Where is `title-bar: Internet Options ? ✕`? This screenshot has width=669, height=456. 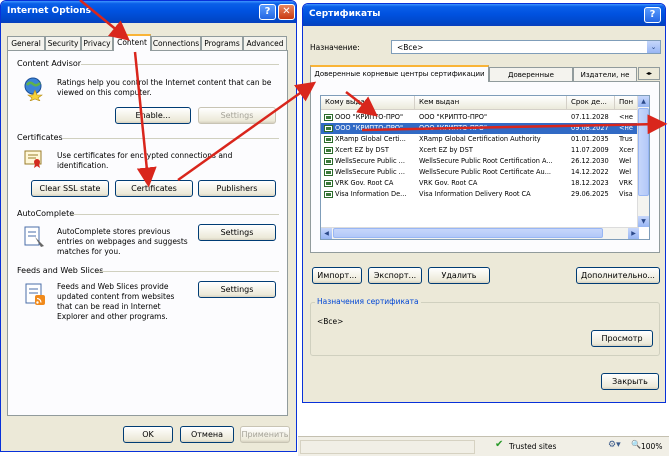
title-bar: Internet Options ? ✕ is located at coordinates (148, 12).